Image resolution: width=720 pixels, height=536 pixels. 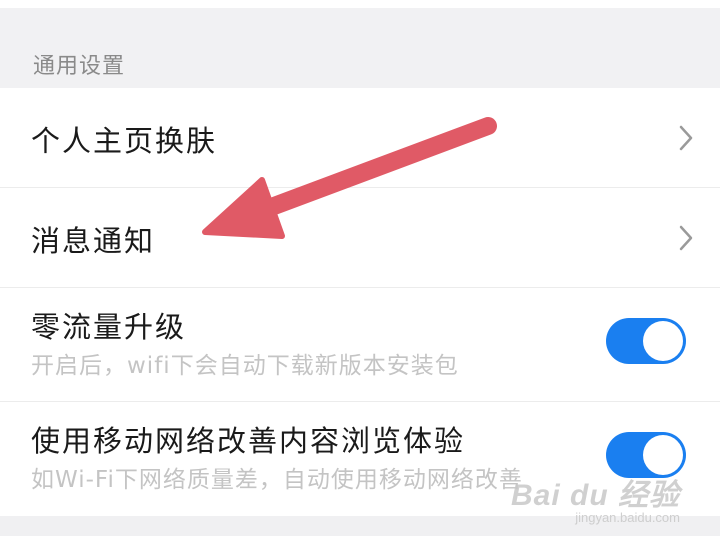 I want to click on settings-item-label: 消息通知, so click(x=93, y=241).